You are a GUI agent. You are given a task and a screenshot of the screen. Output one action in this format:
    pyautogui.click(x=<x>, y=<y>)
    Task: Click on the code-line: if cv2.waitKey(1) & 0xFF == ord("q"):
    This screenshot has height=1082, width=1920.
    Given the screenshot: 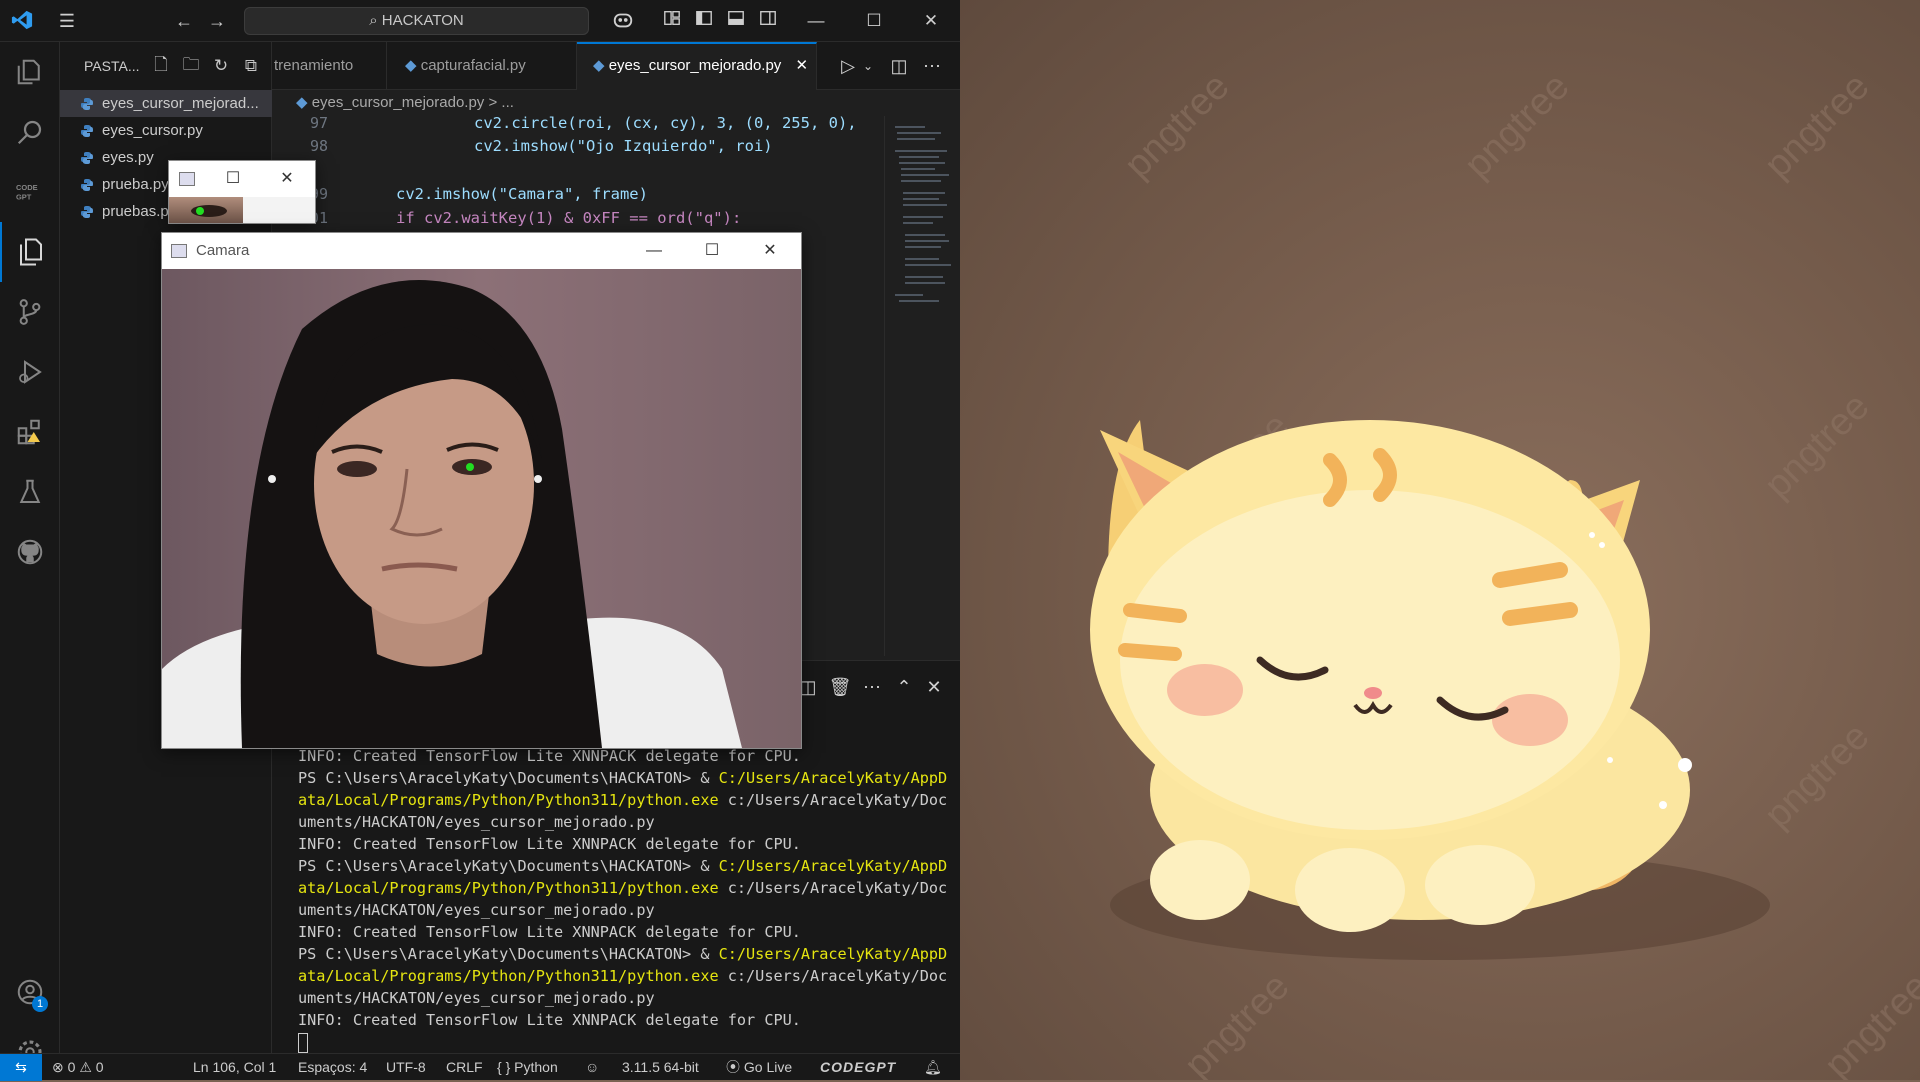 What is the action you would take?
    pyautogui.click(x=568, y=218)
    